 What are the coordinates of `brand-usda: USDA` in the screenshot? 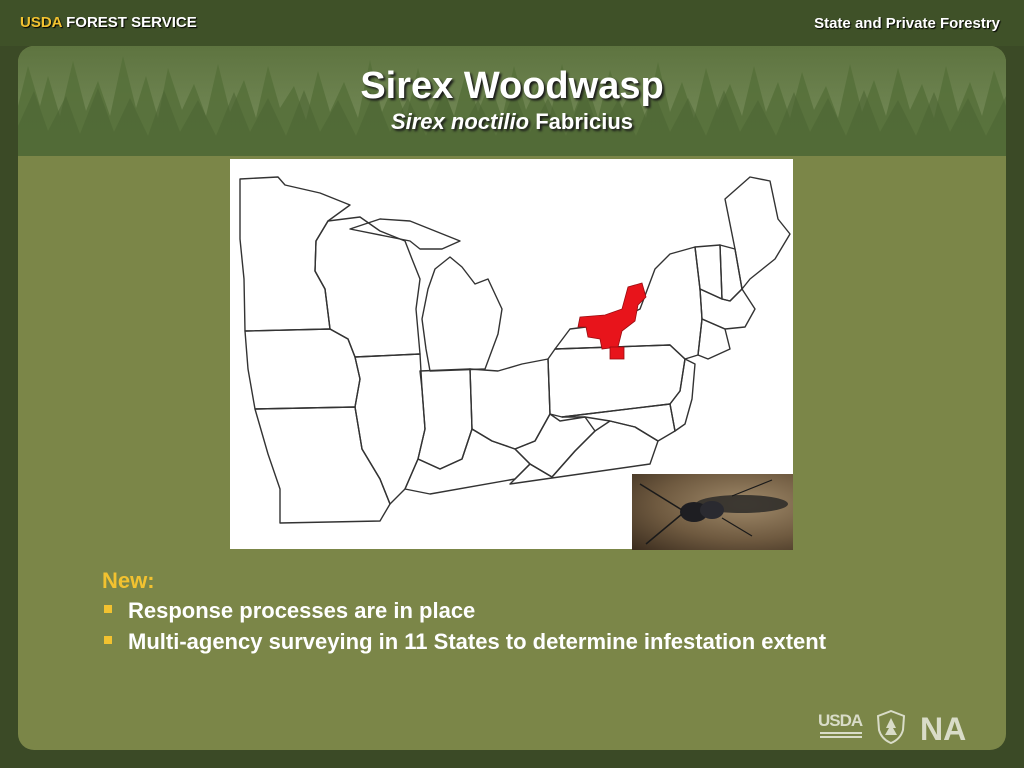 It's located at (41, 22).